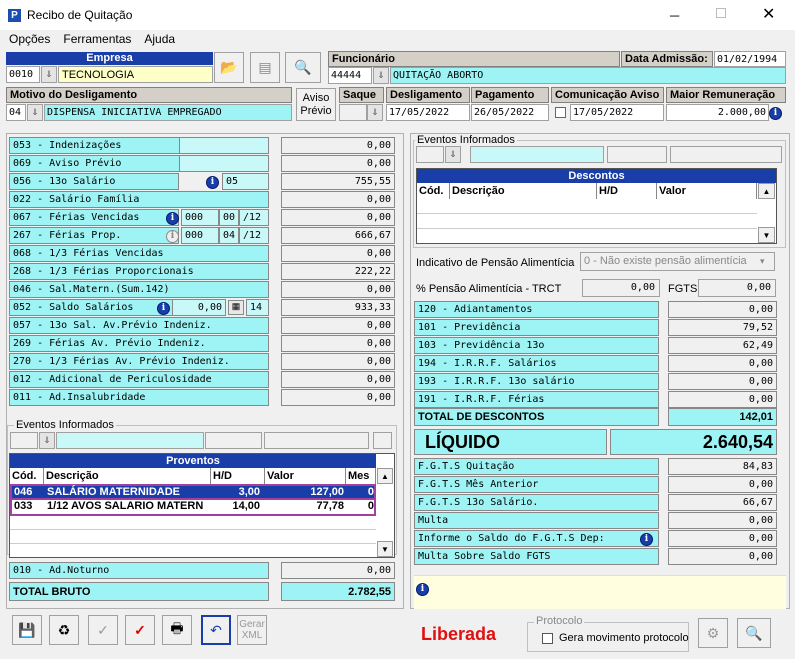 The image size is (795, 659). What do you see at coordinates (536, 466) in the screenshot?
I see `fgts-label-0: F.G.T.S Quitação` at bounding box center [536, 466].